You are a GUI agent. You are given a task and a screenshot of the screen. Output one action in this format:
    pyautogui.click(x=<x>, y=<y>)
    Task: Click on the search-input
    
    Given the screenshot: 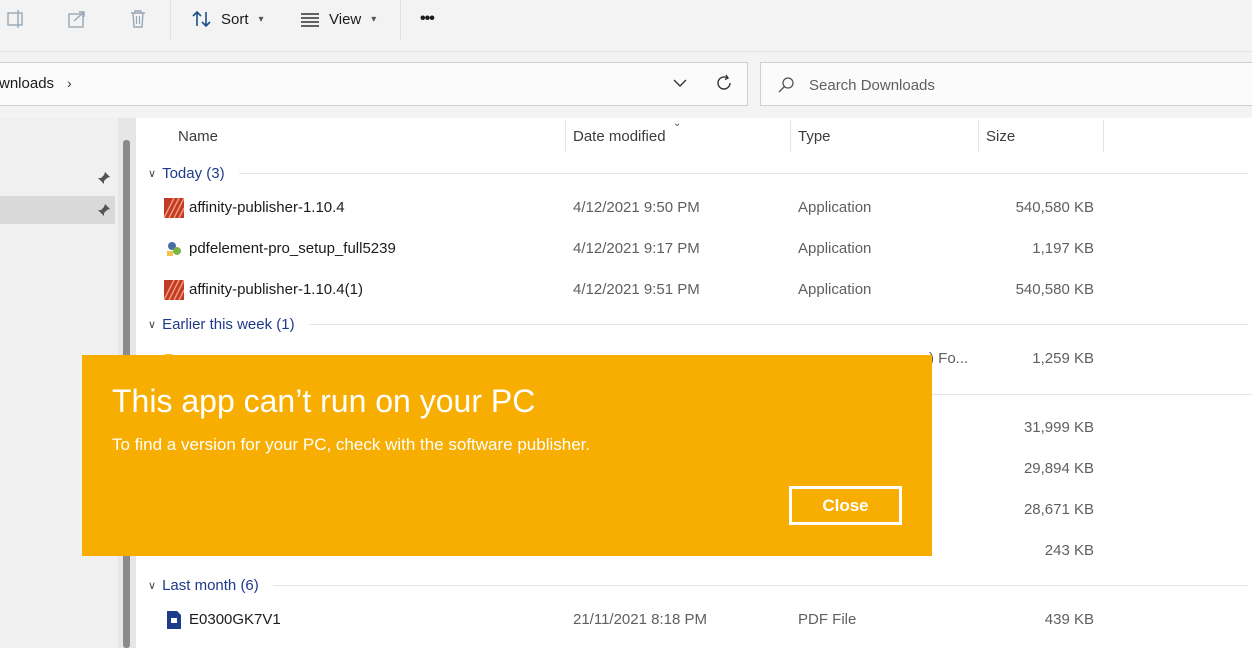 What is the action you would take?
    pyautogui.click(x=1019, y=85)
    